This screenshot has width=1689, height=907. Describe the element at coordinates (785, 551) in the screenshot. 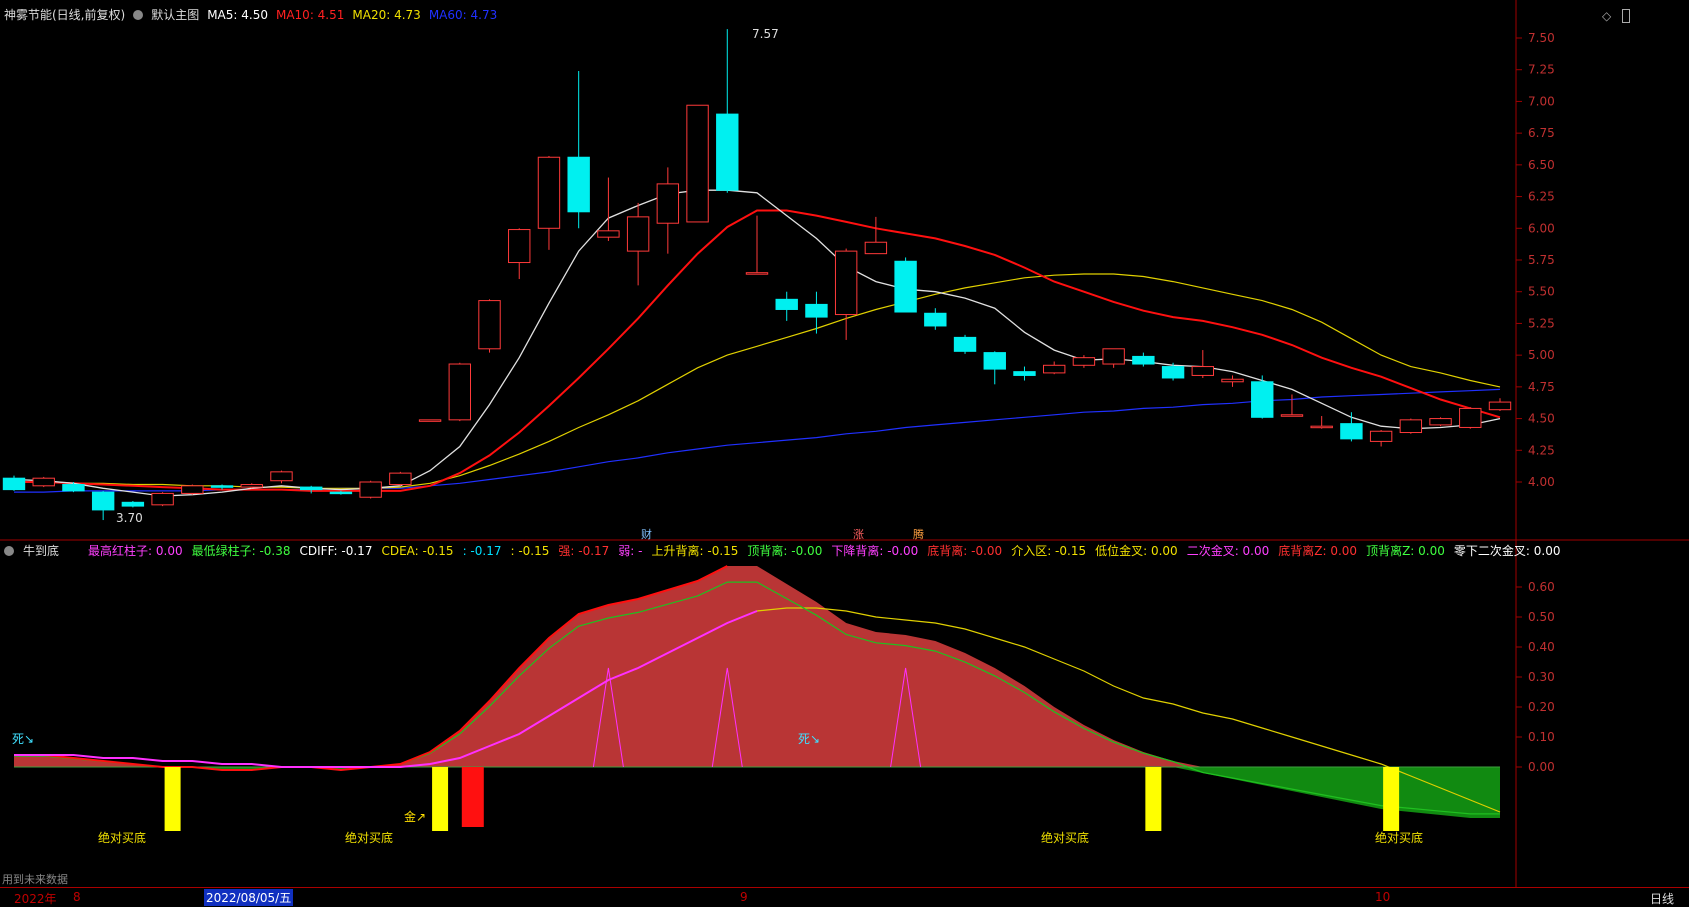

I see `indicator-value-9: 顶背离: -0.00` at that location.